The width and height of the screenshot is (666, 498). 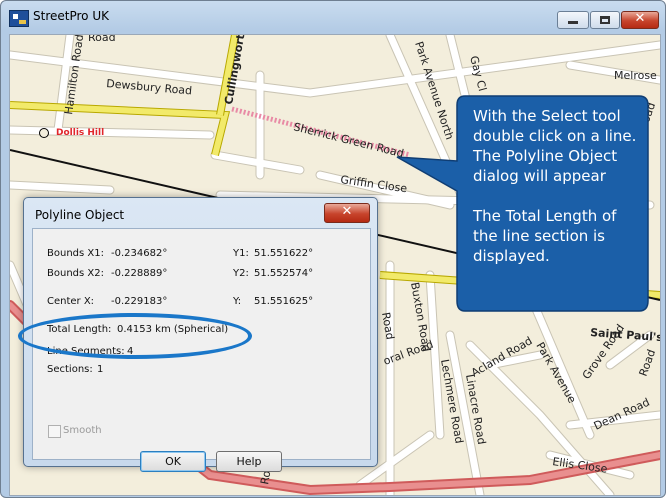 What do you see at coordinates (348, 140) in the screenshot?
I see `road-label: Sherrick Green Road` at bounding box center [348, 140].